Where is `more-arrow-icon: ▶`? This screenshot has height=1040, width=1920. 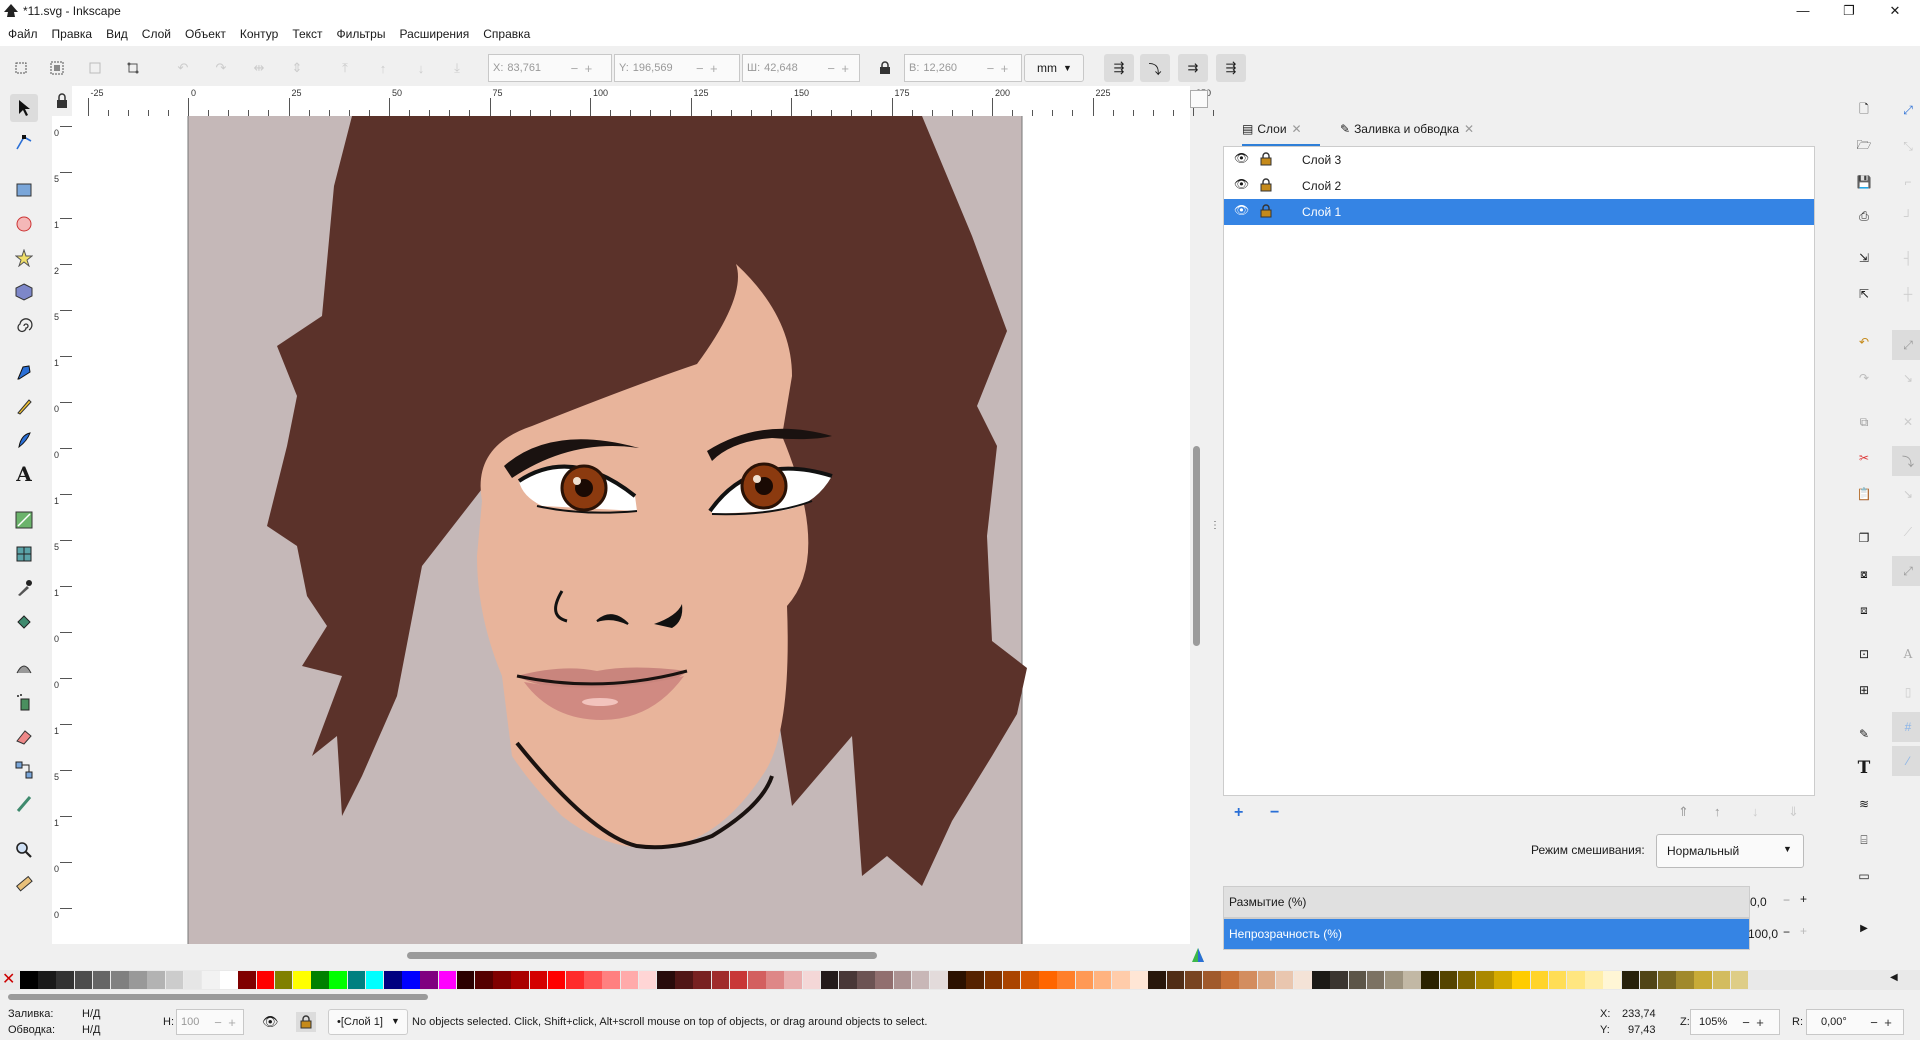 more-arrow-icon: ▶ is located at coordinates (1864, 928).